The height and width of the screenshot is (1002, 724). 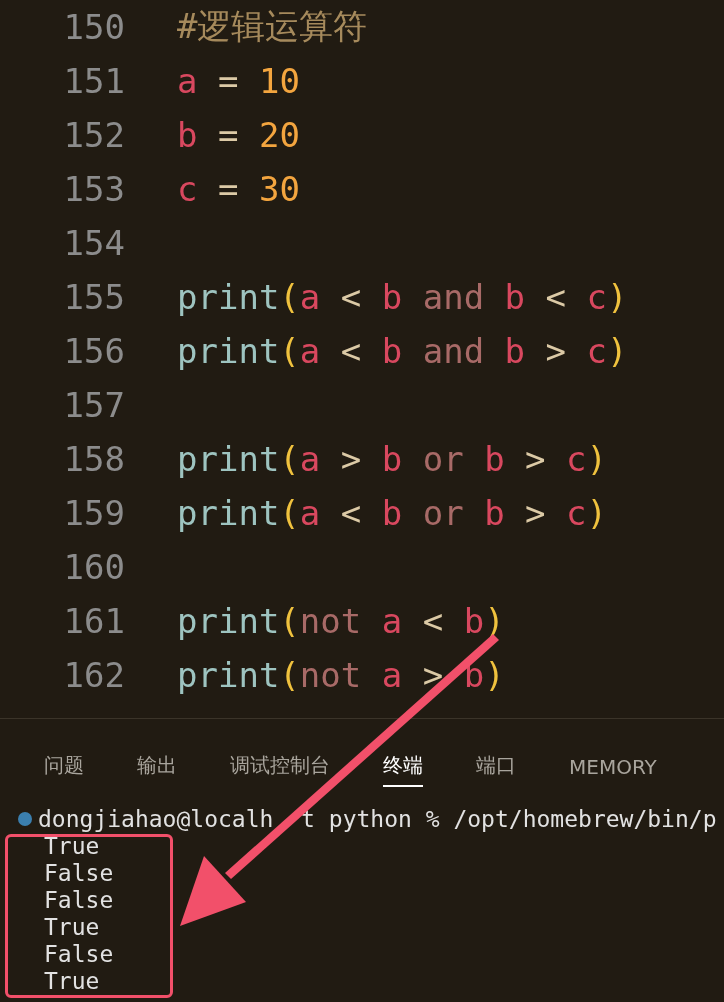 I want to click on code-line: print(a < b and b > c), so click(x=402, y=351).